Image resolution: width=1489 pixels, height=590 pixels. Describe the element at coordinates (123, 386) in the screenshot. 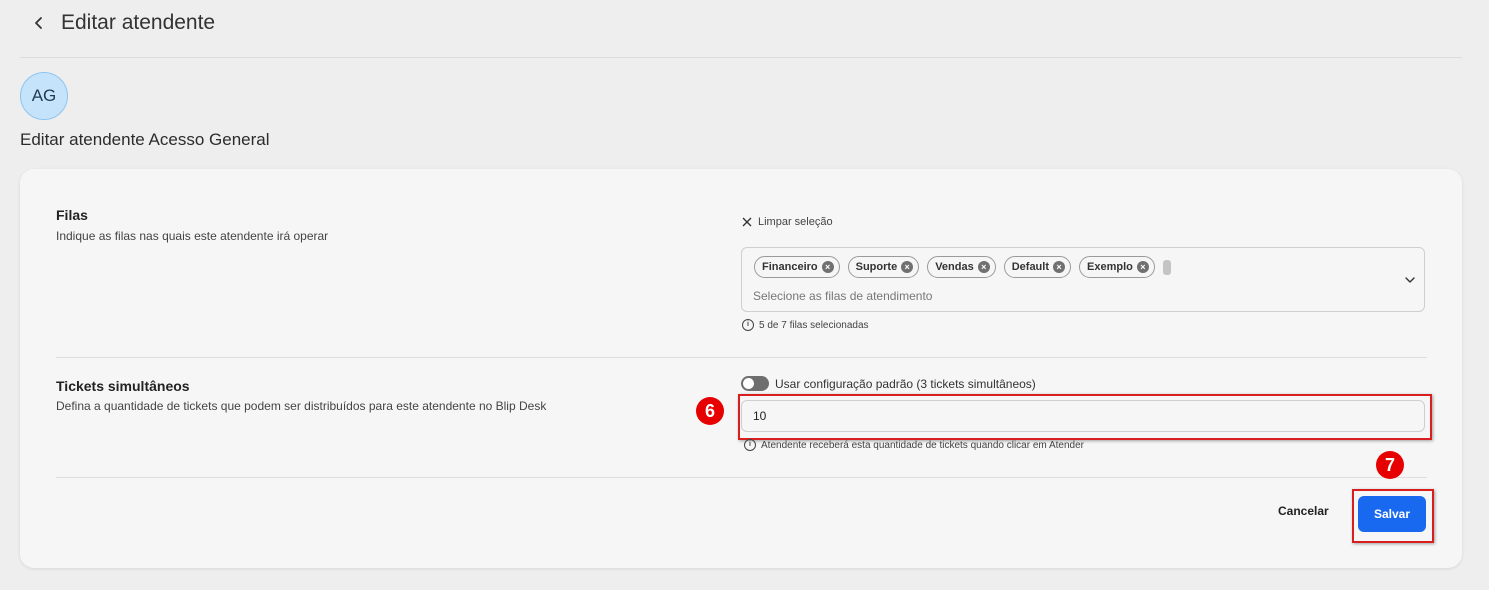

I see `tickets-title: Tickets simultâneos` at that location.